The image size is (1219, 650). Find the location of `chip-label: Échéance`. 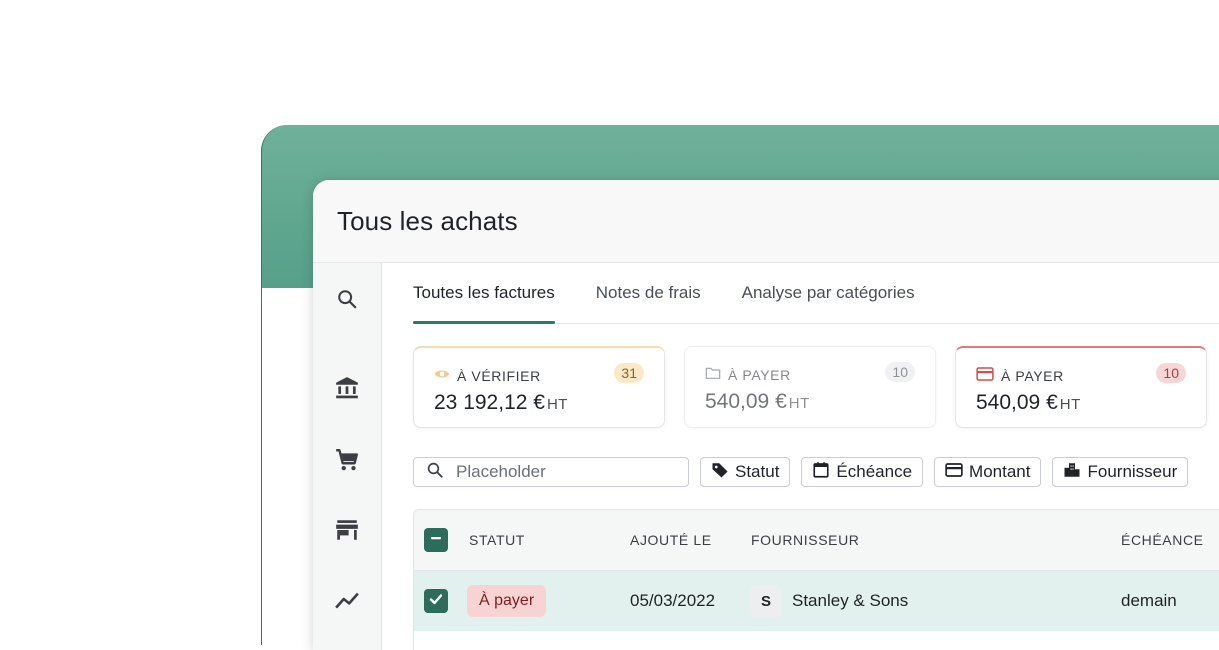

chip-label: Échéance is located at coordinates (874, 471).